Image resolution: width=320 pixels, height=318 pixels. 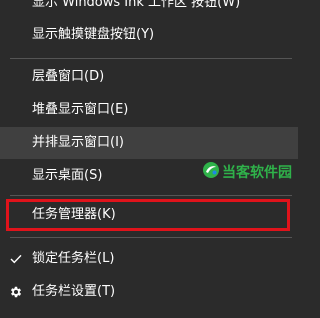 What do you see at coordinates (16, 292) in the screenshot?
I see `gear-icon` at bounding box center [16, 292].